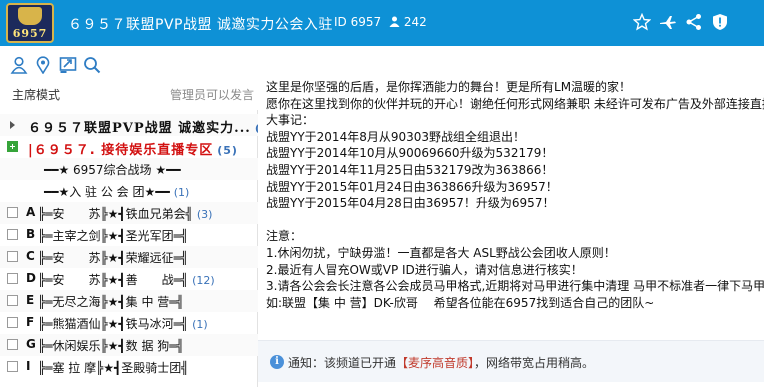 The height and width of the screenshot is (387, 764). What do you see at coordinates (342, 363) in the screenshot?
I see `notice-prefix: 通知：该频道已开通` at bounding box center [342, 363].